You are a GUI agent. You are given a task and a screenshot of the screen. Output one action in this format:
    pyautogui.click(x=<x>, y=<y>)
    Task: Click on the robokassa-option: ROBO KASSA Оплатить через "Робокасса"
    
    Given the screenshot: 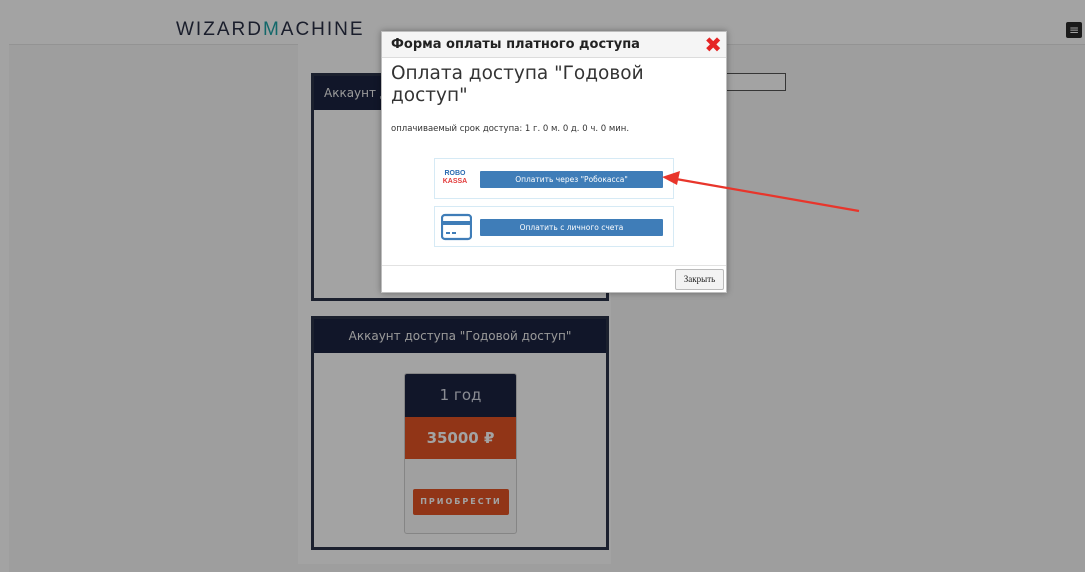 What is the action you would take?
    pyautogui.click(x=554, y=178)
    